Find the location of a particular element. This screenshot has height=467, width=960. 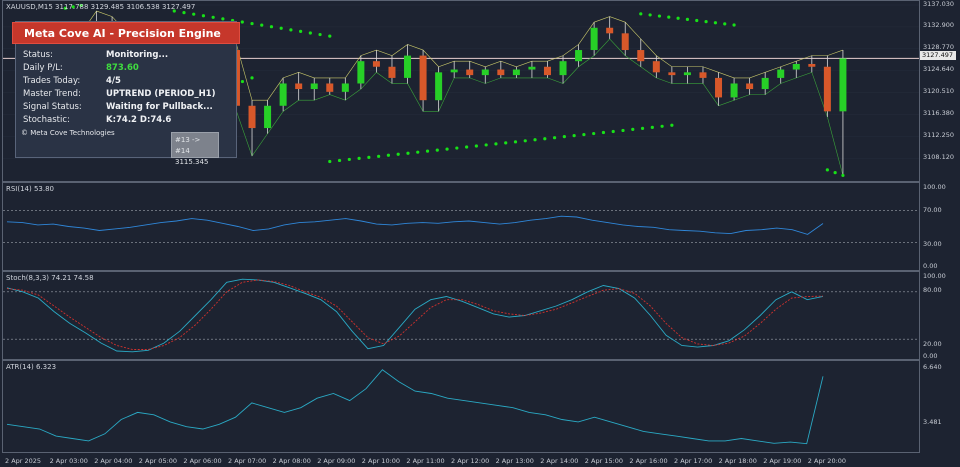

trades-today-label: Trades Today: is located at coordinates (52, 81).